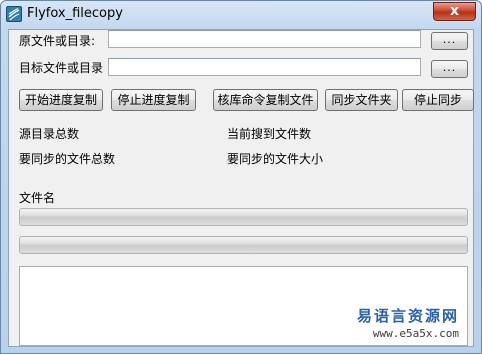 The image size is (482, 354). What do you see at coordinates (275, 159) in the screenshot?
I see `sync-size-label: 要同步的文件大小` at bounding box center [275, 159].